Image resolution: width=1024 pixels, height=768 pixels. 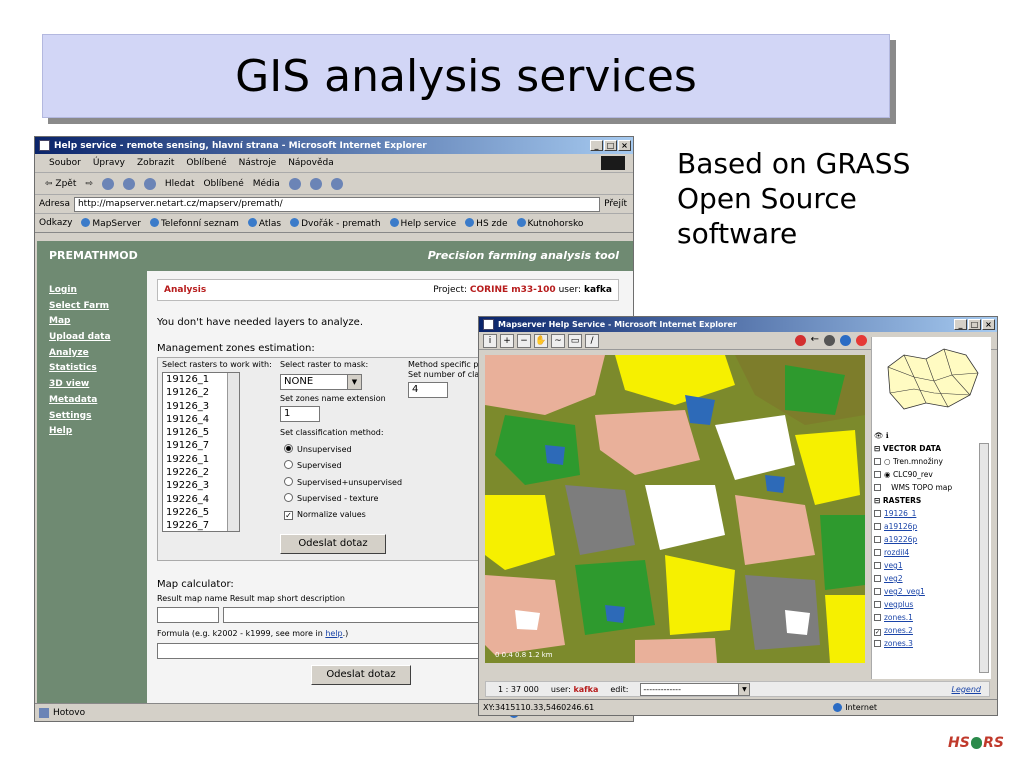 What do you see at coordinates (926, 461) in the screenshot?
I see `layer-tren-mnoziny: ○ Tren.množiny` at bounding box center [926, 461].